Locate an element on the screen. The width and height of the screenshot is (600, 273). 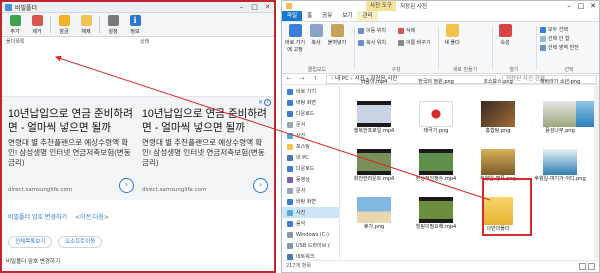
info-button: i 정보 is located at coordinates (135, 24).